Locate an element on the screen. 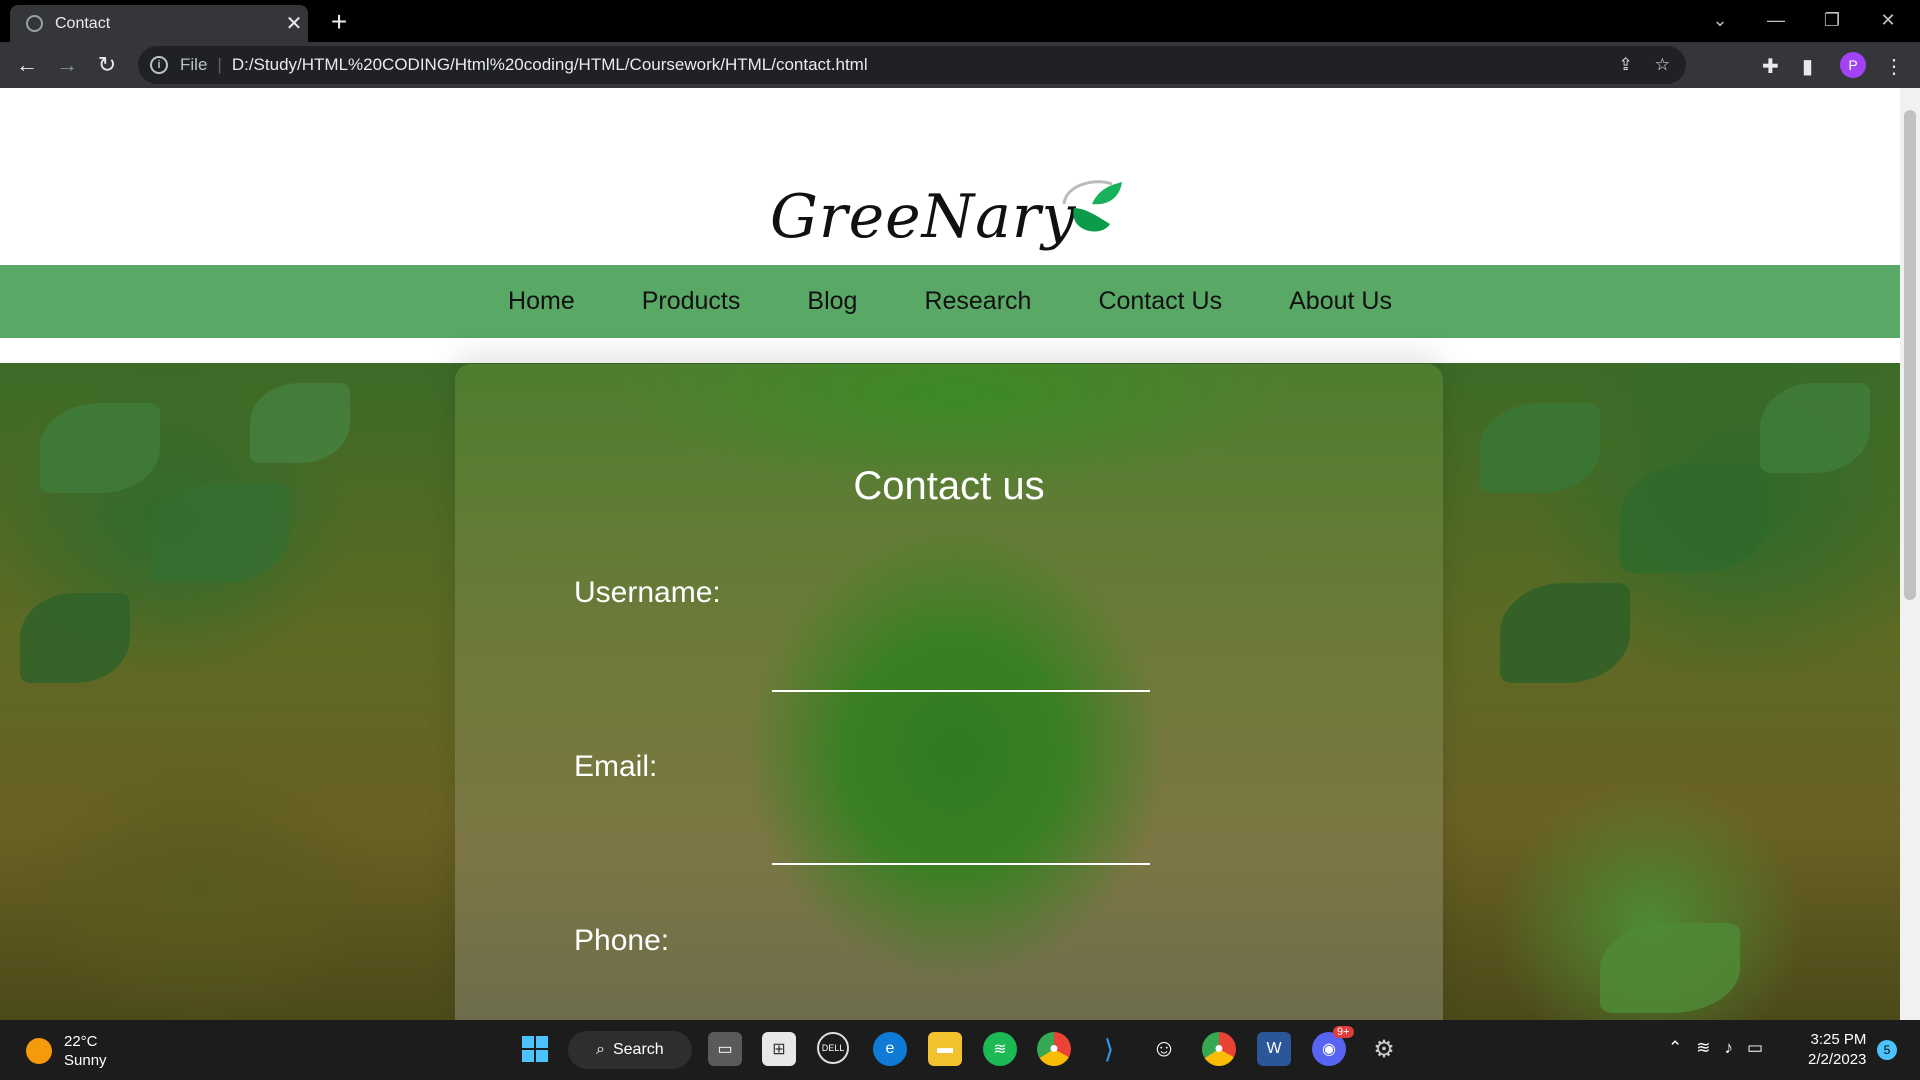 The width and height of the screenshot is (1920, 1080). sun-icon is located at coordinates (39, 1051).